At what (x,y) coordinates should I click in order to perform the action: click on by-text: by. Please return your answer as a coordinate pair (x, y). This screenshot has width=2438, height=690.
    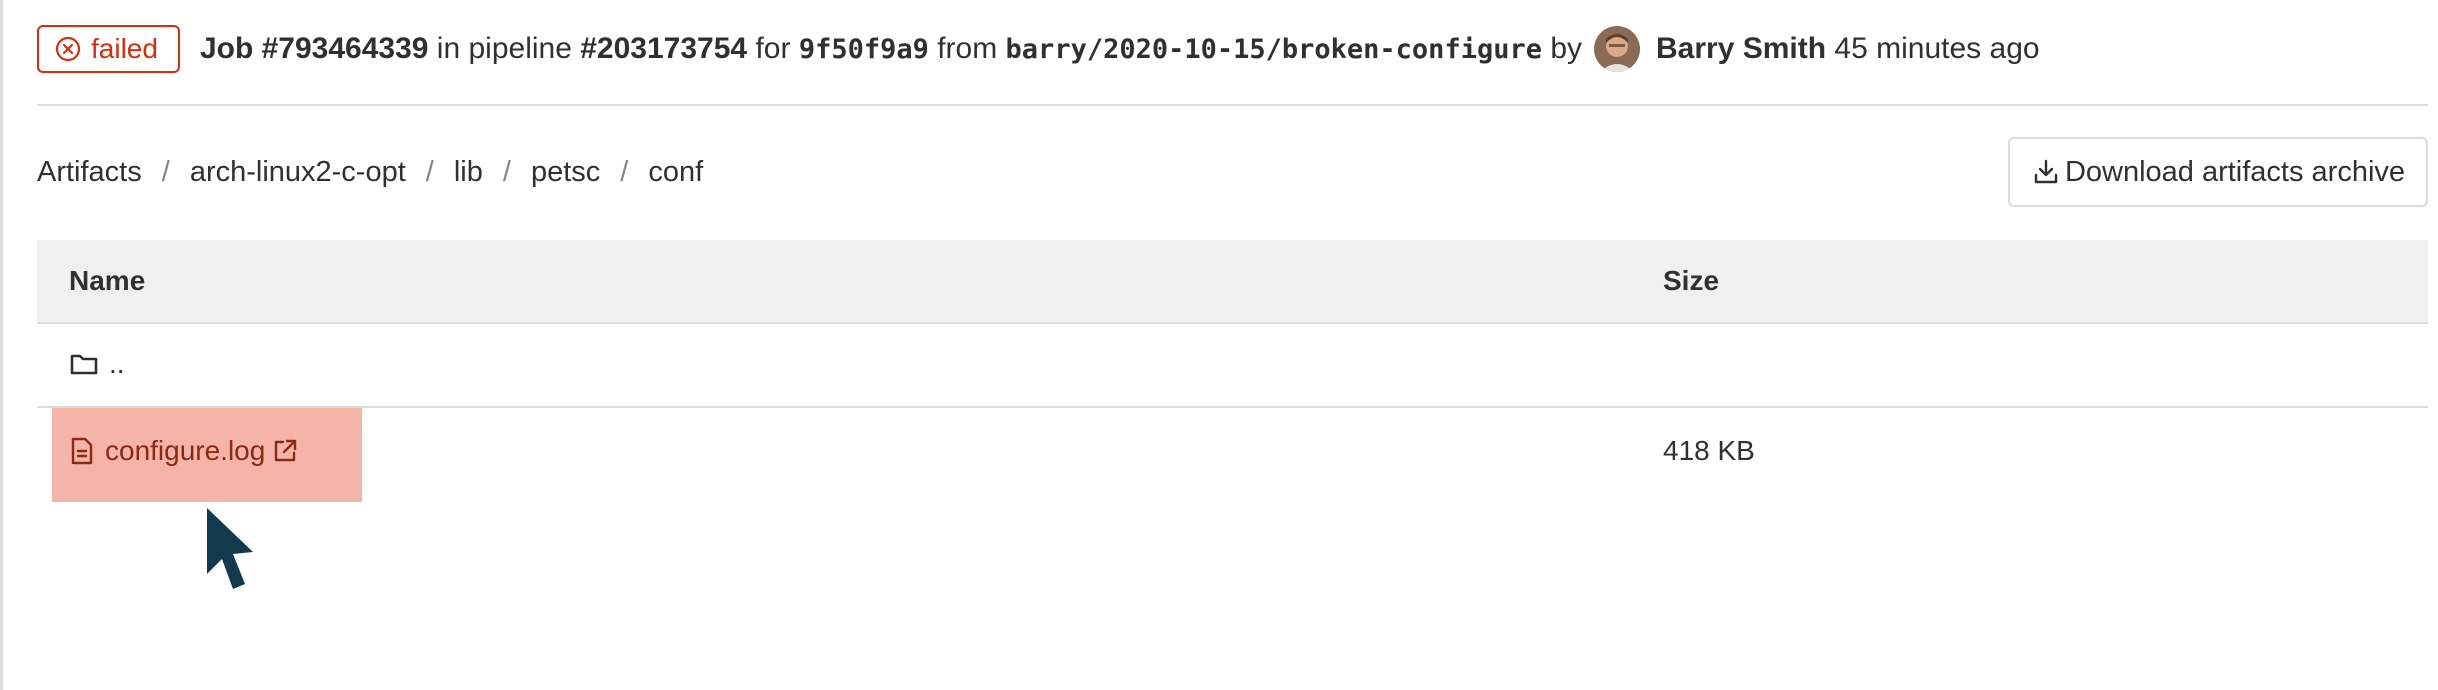
    Looking at the image, I should click on (1566, 48).